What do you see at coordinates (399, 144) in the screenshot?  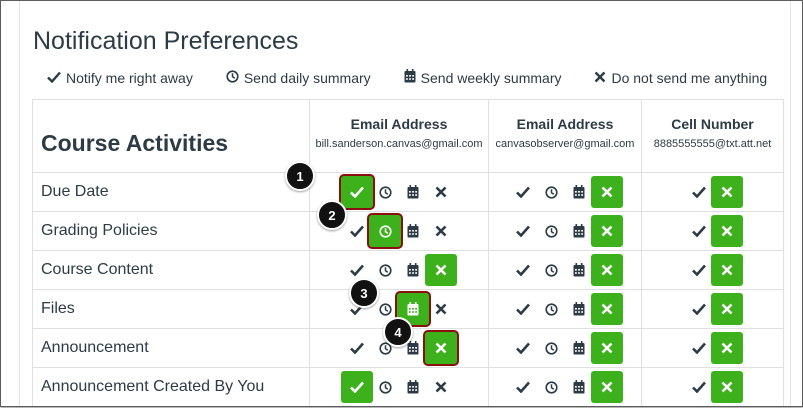 I see `channel-address: bill.sanderson.canvas@gmail.com` at bounding box center [399, 144].